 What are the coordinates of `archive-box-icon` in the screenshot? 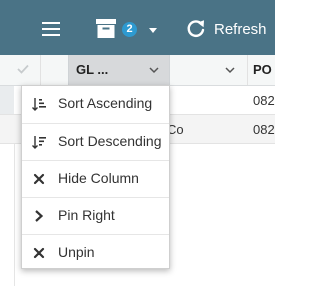 It's located at (106, 28).